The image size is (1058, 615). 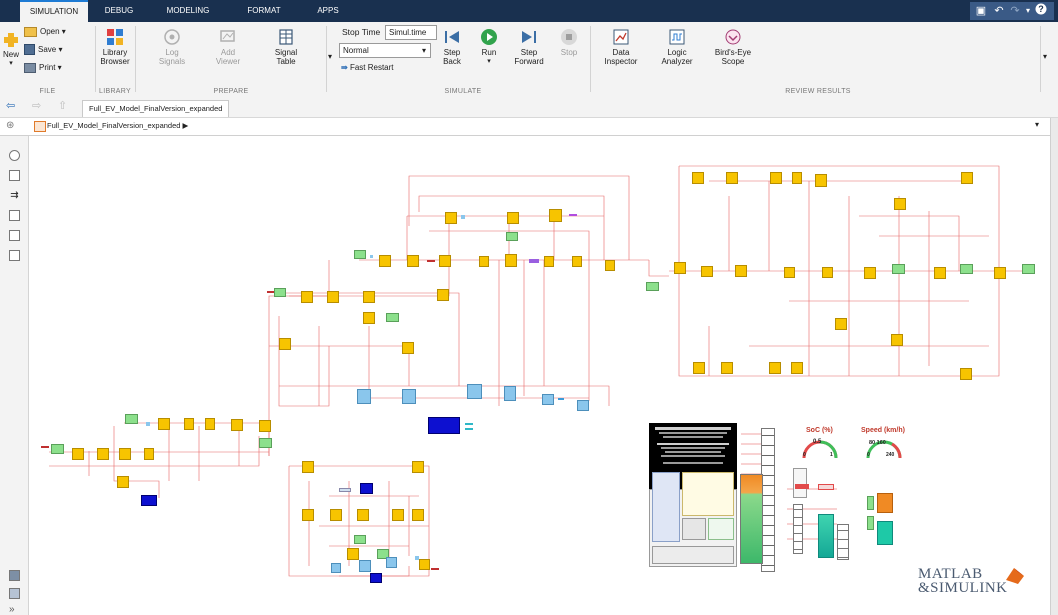 I want to click on log-signals-button: Log Signals, so click(x=172, y=47).